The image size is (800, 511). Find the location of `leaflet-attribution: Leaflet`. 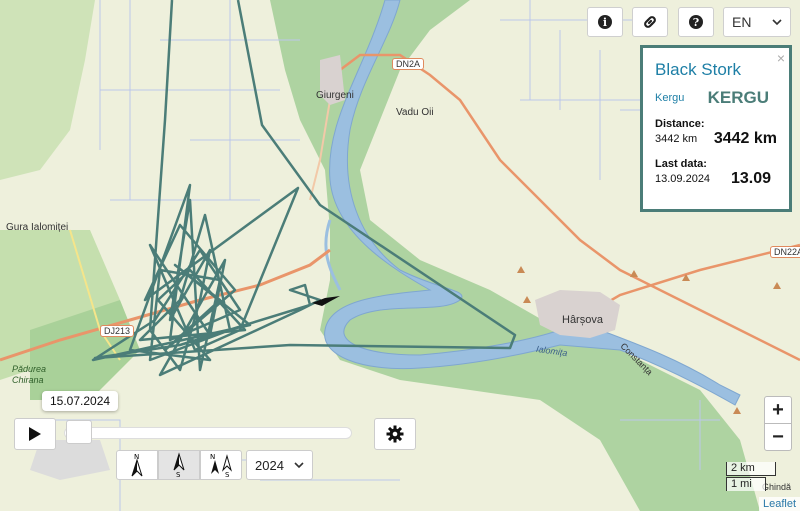

leaflet-attribution: Leaflet is located at coordinates (779, 504).